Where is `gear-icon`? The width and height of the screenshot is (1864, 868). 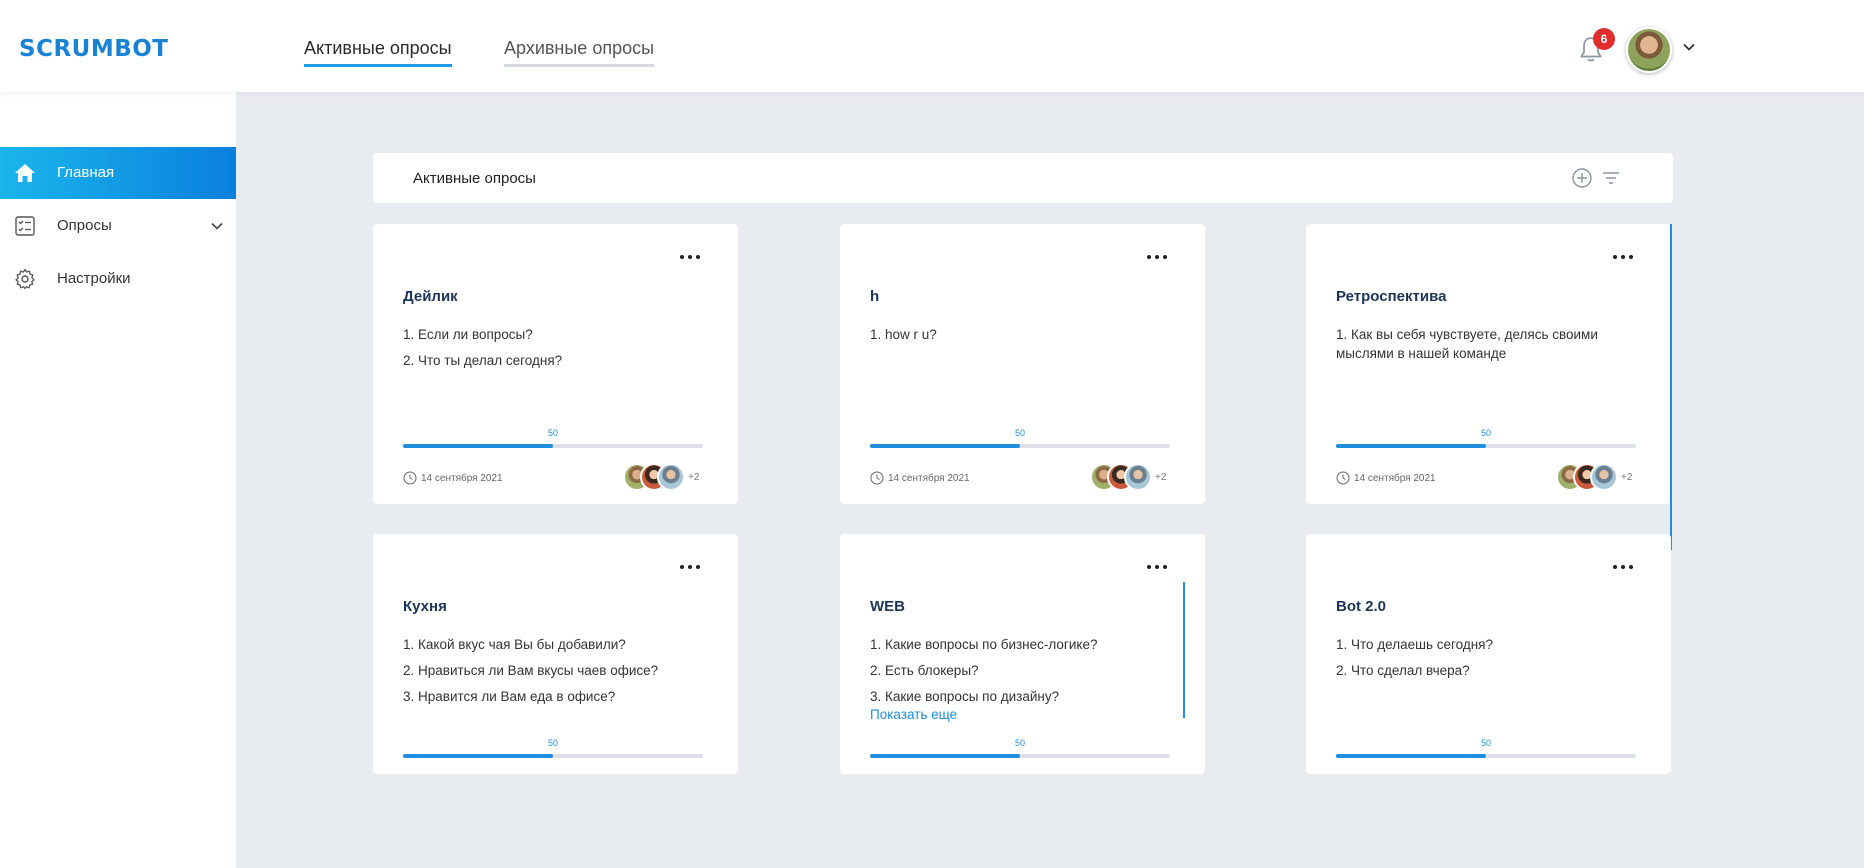 gear-icon is located at coordinates (25, 279).